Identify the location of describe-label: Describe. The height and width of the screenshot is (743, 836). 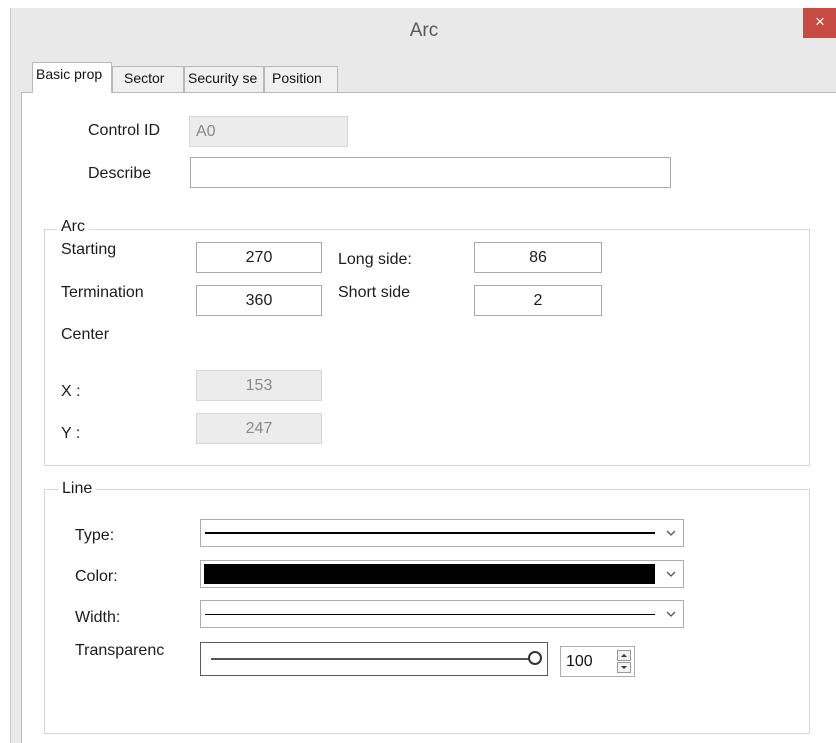
(120, 173).